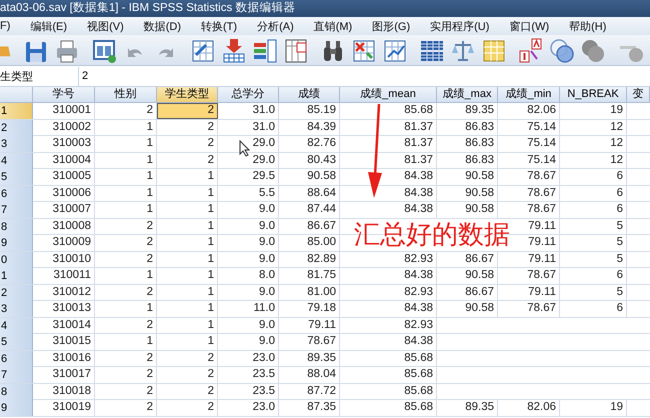  I want to click on menu-item: F), so click(11, 26).